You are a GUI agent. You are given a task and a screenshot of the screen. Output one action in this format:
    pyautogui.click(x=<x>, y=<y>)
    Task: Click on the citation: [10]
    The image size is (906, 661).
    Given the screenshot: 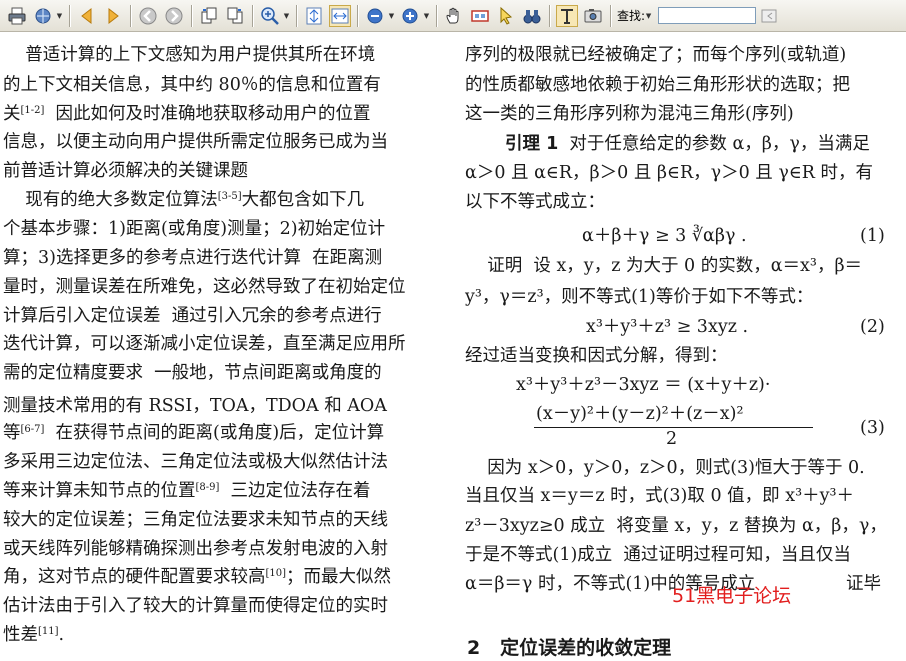 What is the action you would take?
    pyautogui.click(x=276, y=573)
    